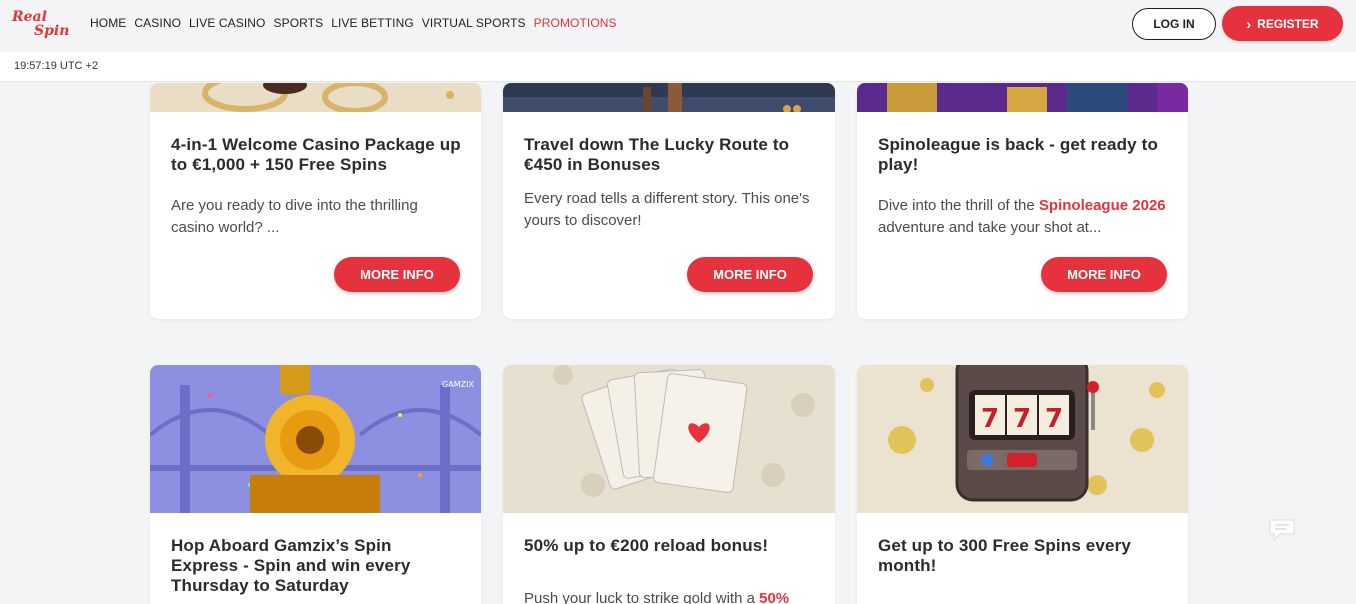  I want to click on clock-text: 19:57:19 UTC +2, so click(56, 66).